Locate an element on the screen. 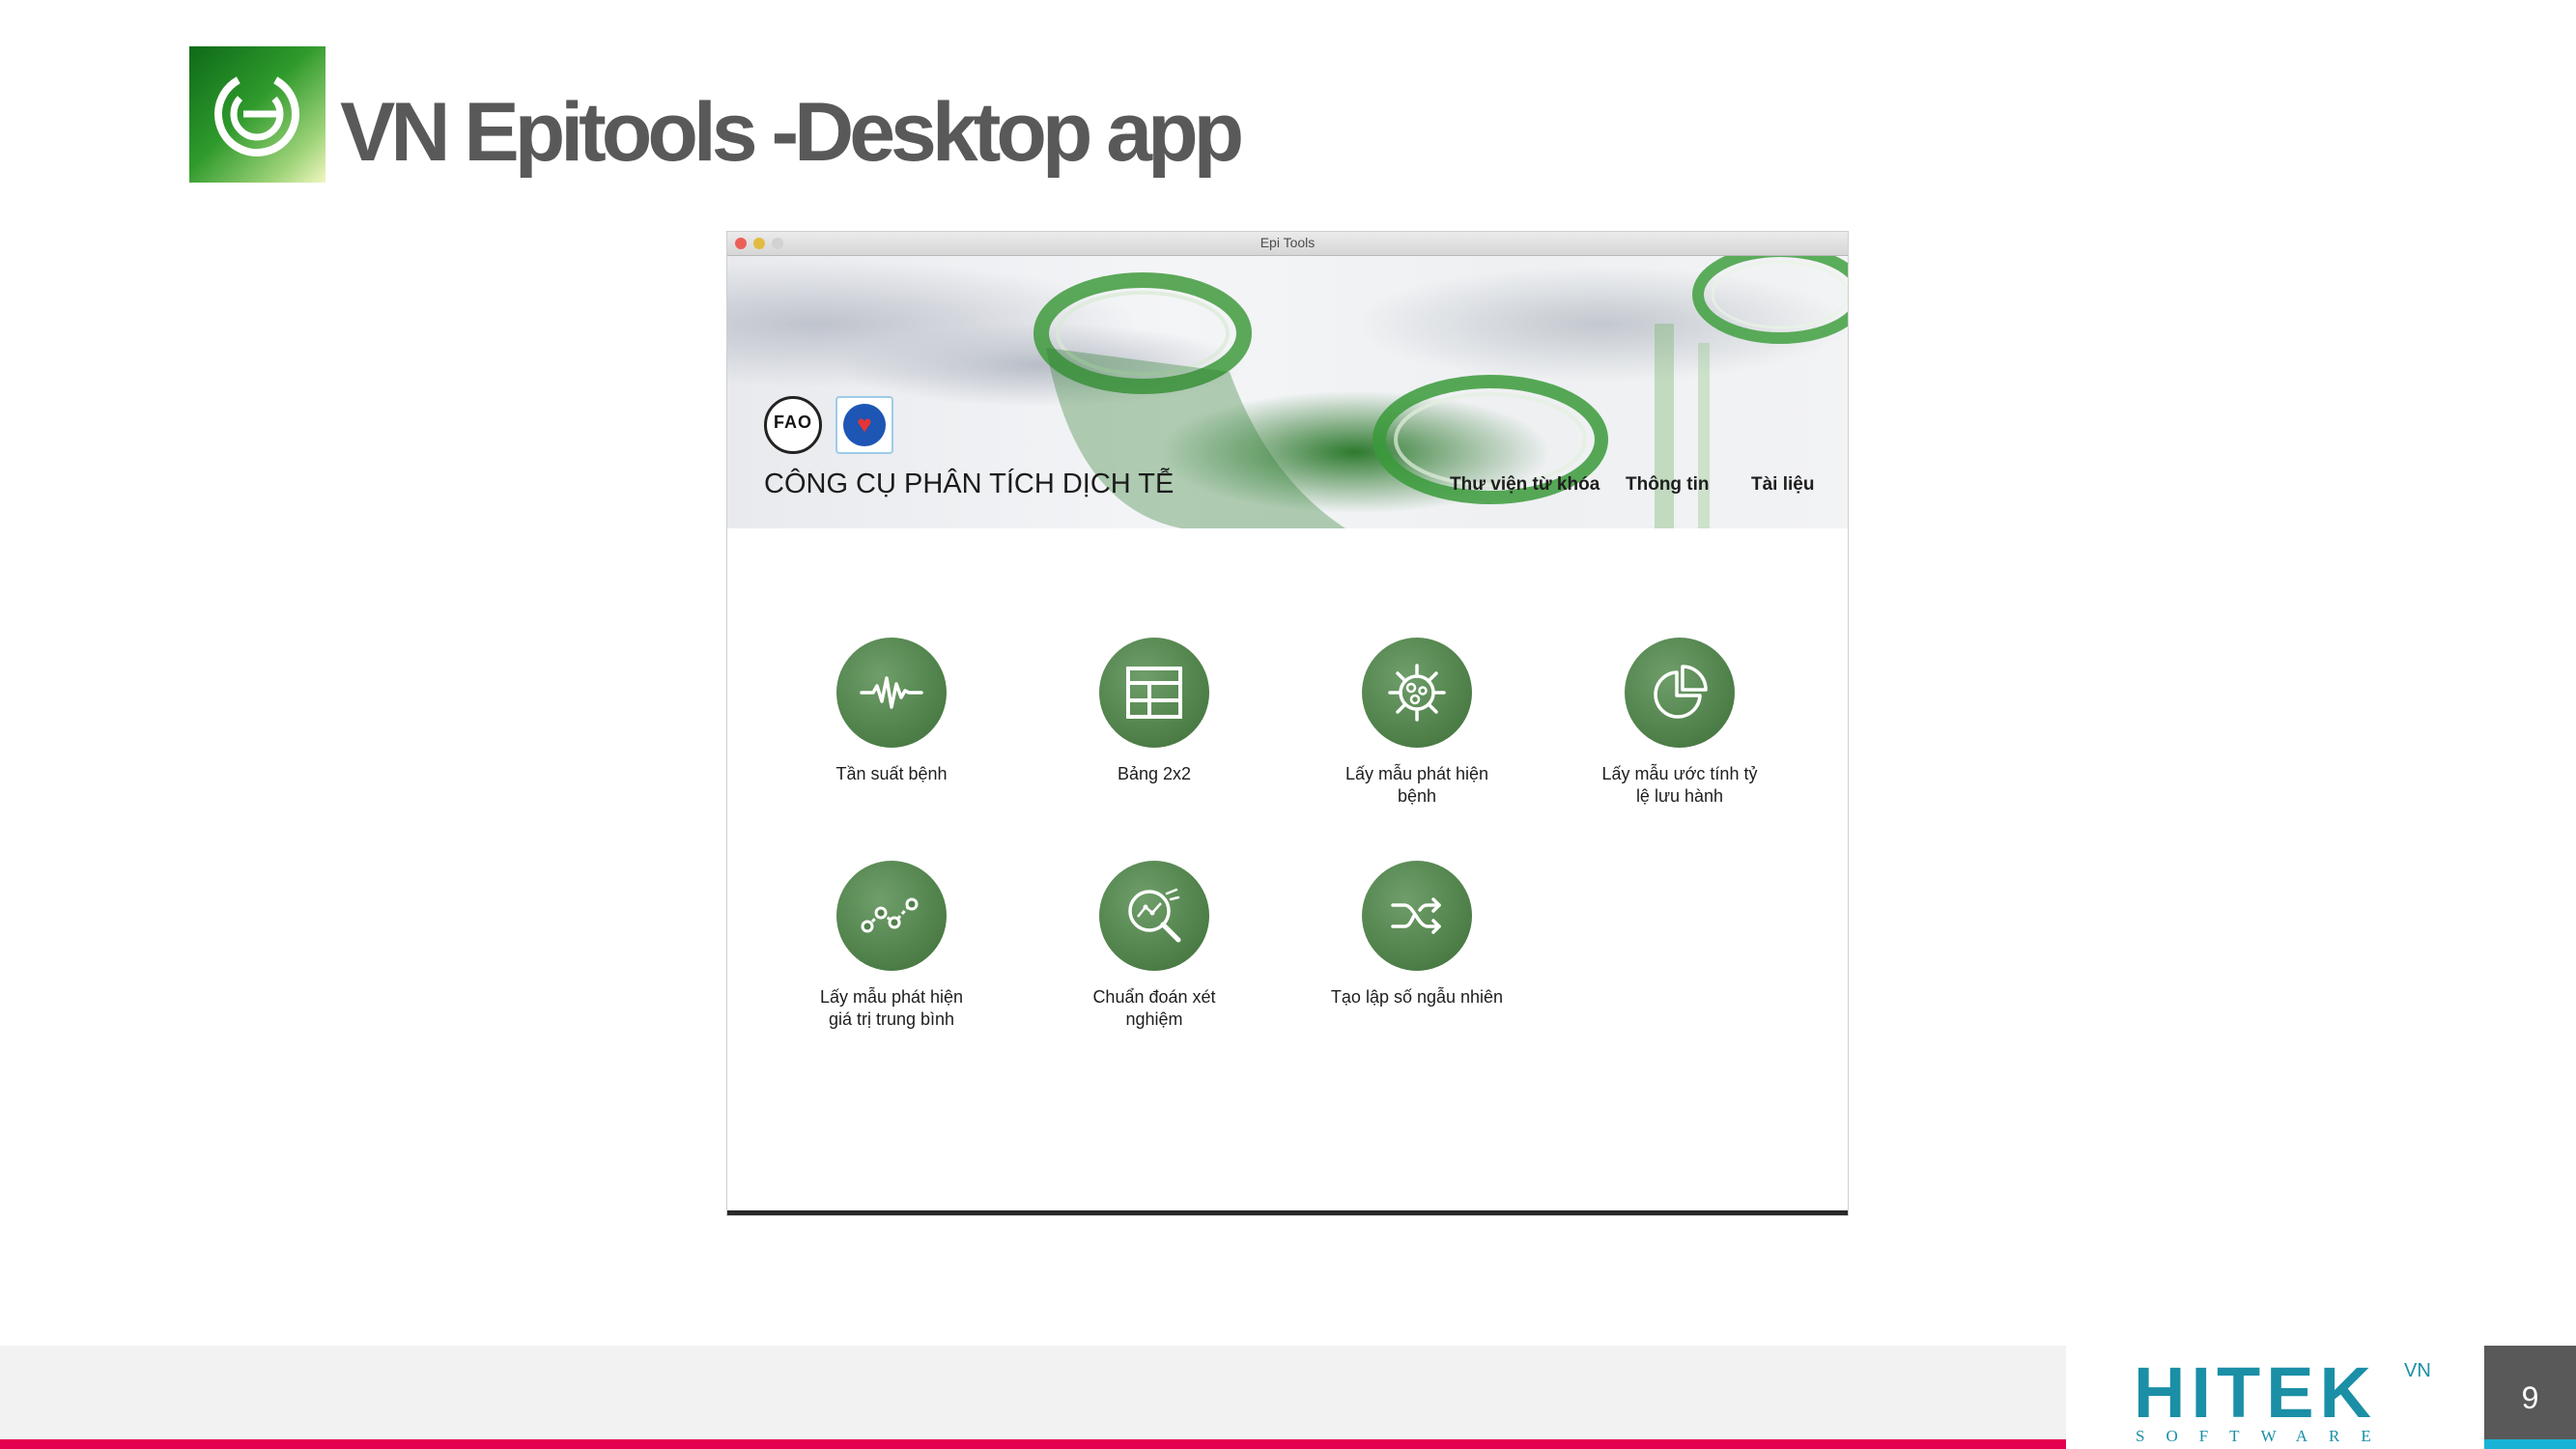 The height and width of the screenshot is (1449, 2576). window-title: Epi Tools is located at coordinates (1288, 242).